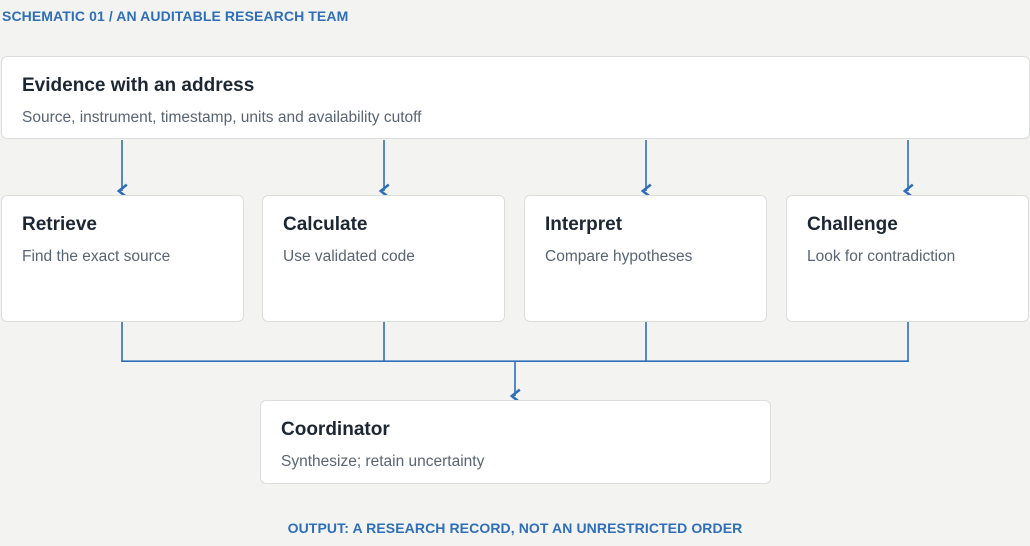 This screenshot has height=546, width=1030. I want to click on agent-title: Calculate, so click(325, 224).